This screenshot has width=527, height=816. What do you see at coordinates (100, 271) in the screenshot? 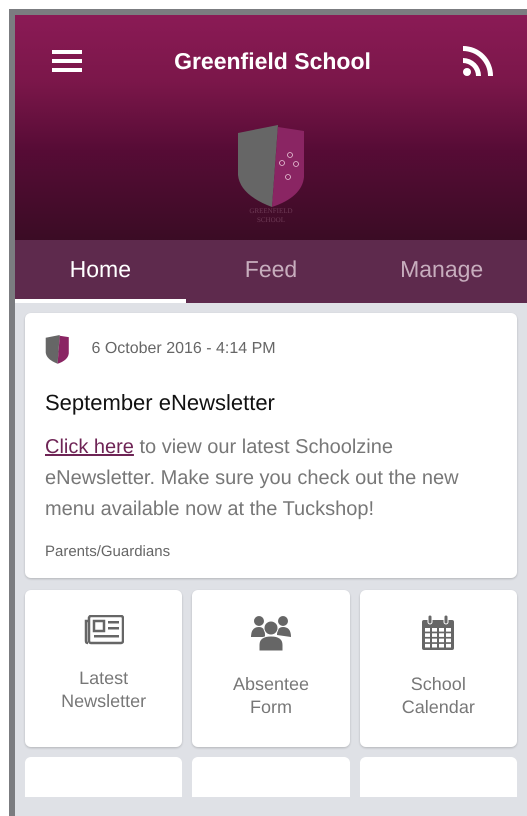
I see `tab: Home` at bounding box center [100, 271].